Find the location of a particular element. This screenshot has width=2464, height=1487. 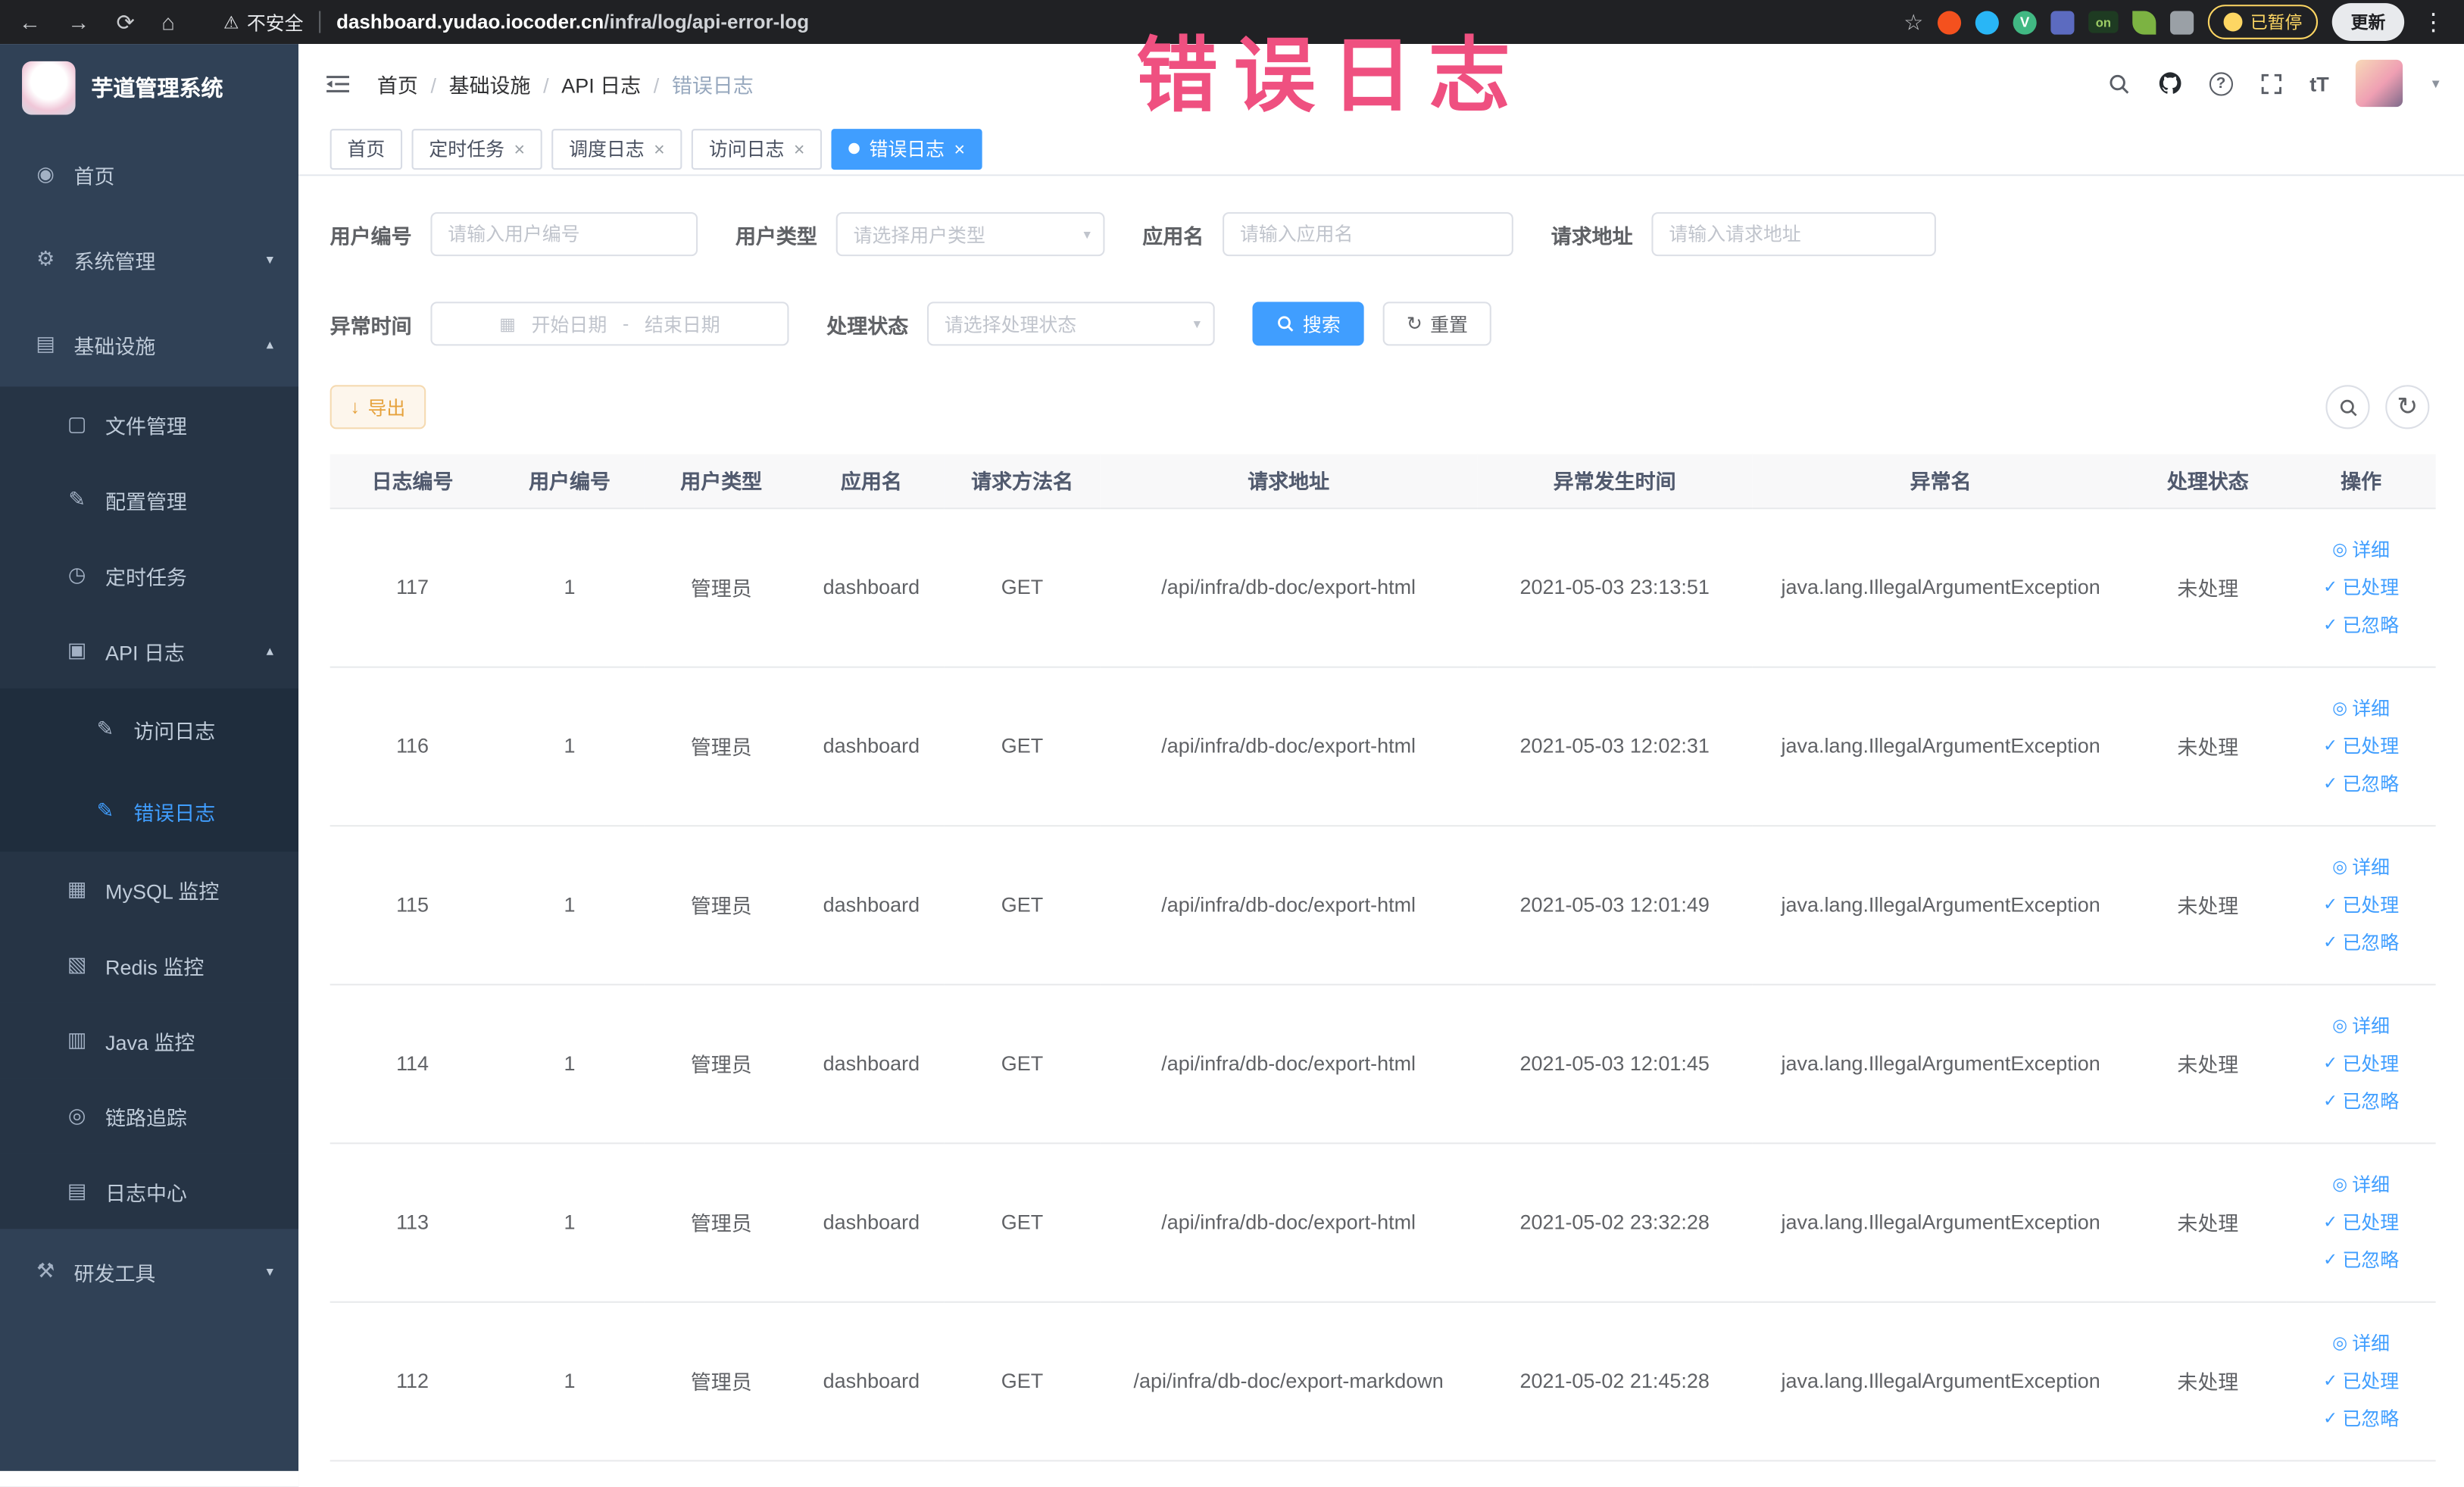

app-logo: 芋道管理系统 is located at coordinates (149, 88).